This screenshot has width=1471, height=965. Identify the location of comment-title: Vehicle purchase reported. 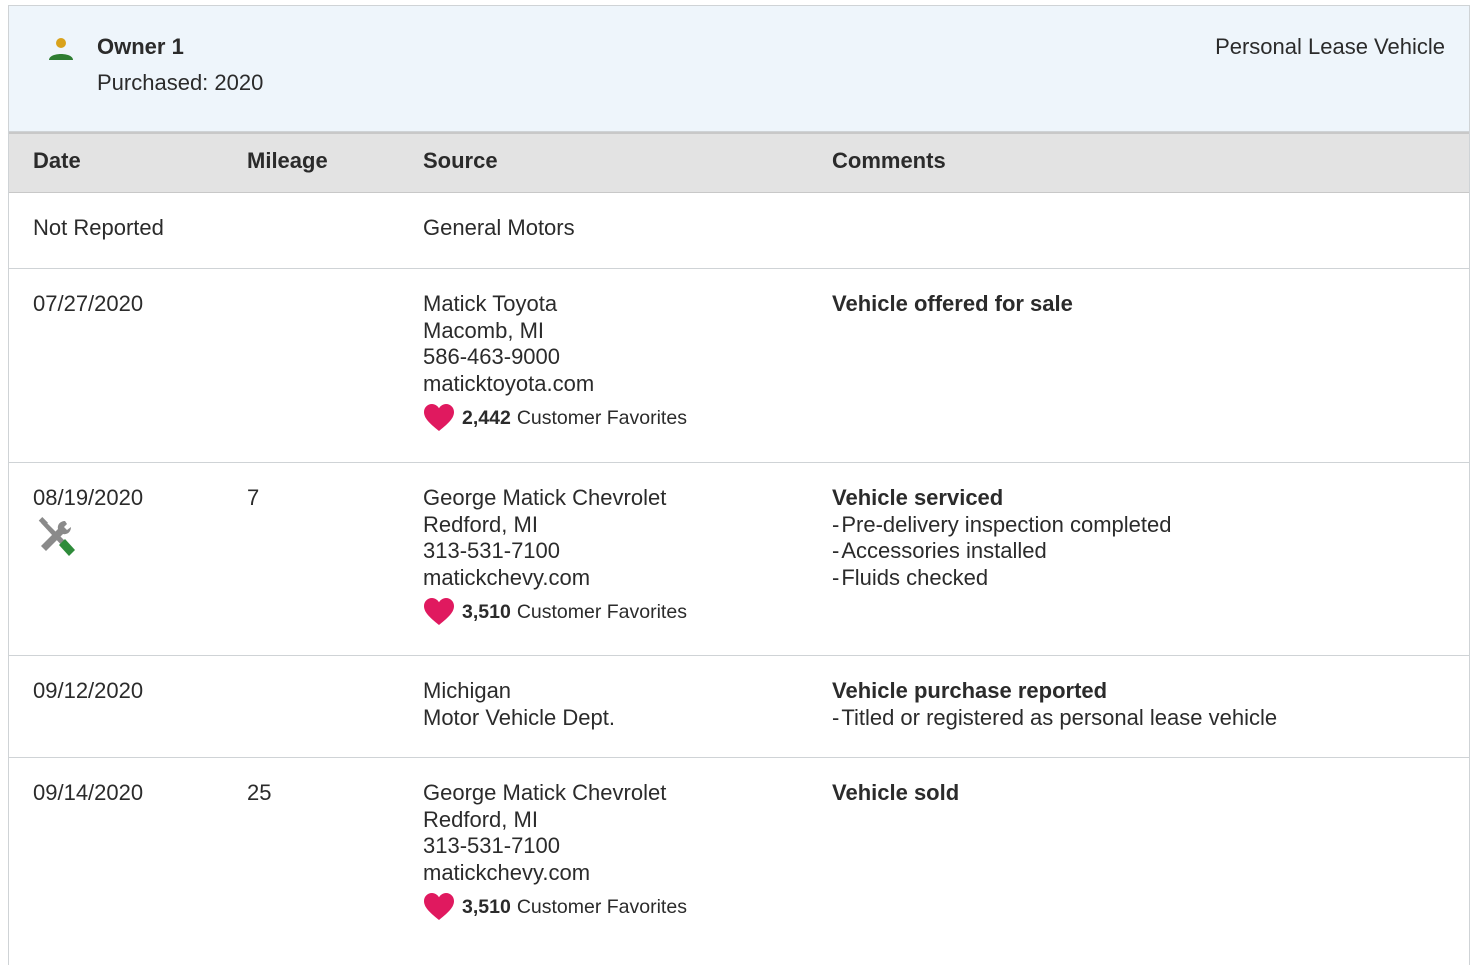
(970, 690).